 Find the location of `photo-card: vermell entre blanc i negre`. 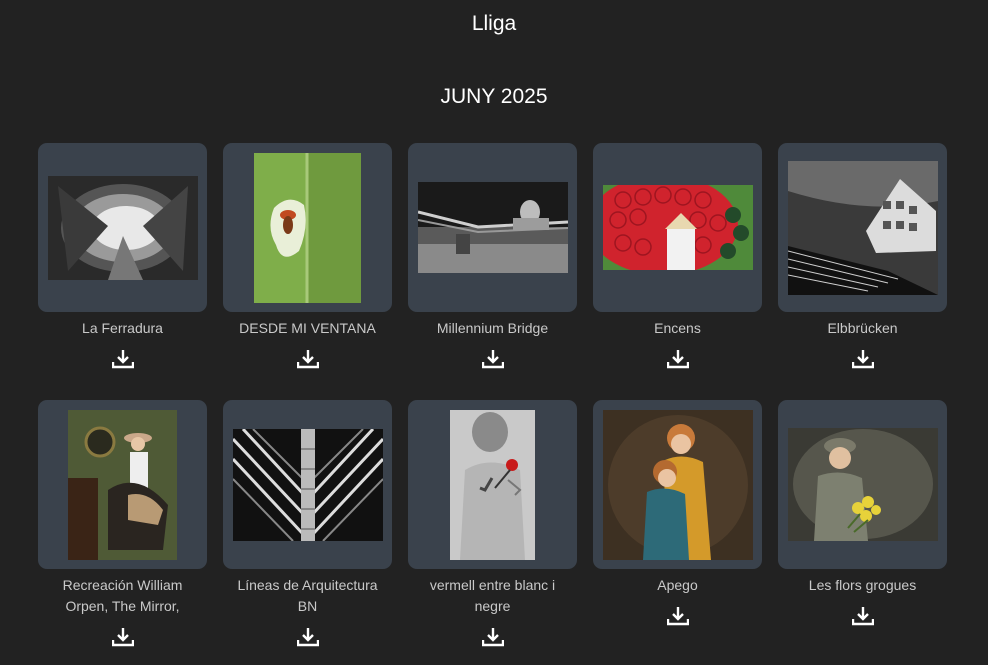

photo-card: vermell entre blanc i negre is located at coordinates (492, 532).